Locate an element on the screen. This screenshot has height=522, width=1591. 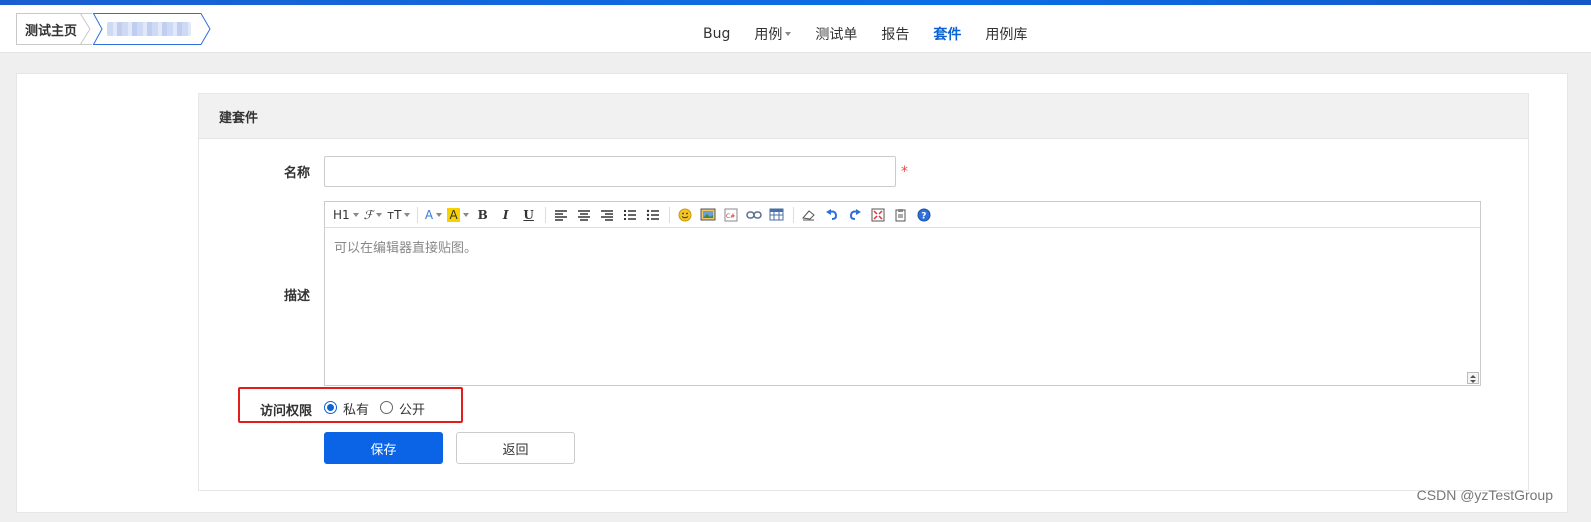
watermark: CSDN @yzTestGroup is located at coordinates (1484, 495).